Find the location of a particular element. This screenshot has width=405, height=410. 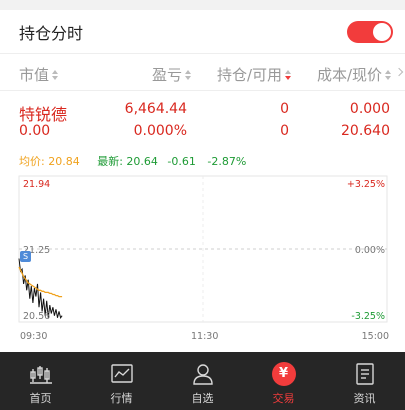

column-headers: 市值 盈亏 持仓/可用 成本/现价 is located at coordinates (202, 73).